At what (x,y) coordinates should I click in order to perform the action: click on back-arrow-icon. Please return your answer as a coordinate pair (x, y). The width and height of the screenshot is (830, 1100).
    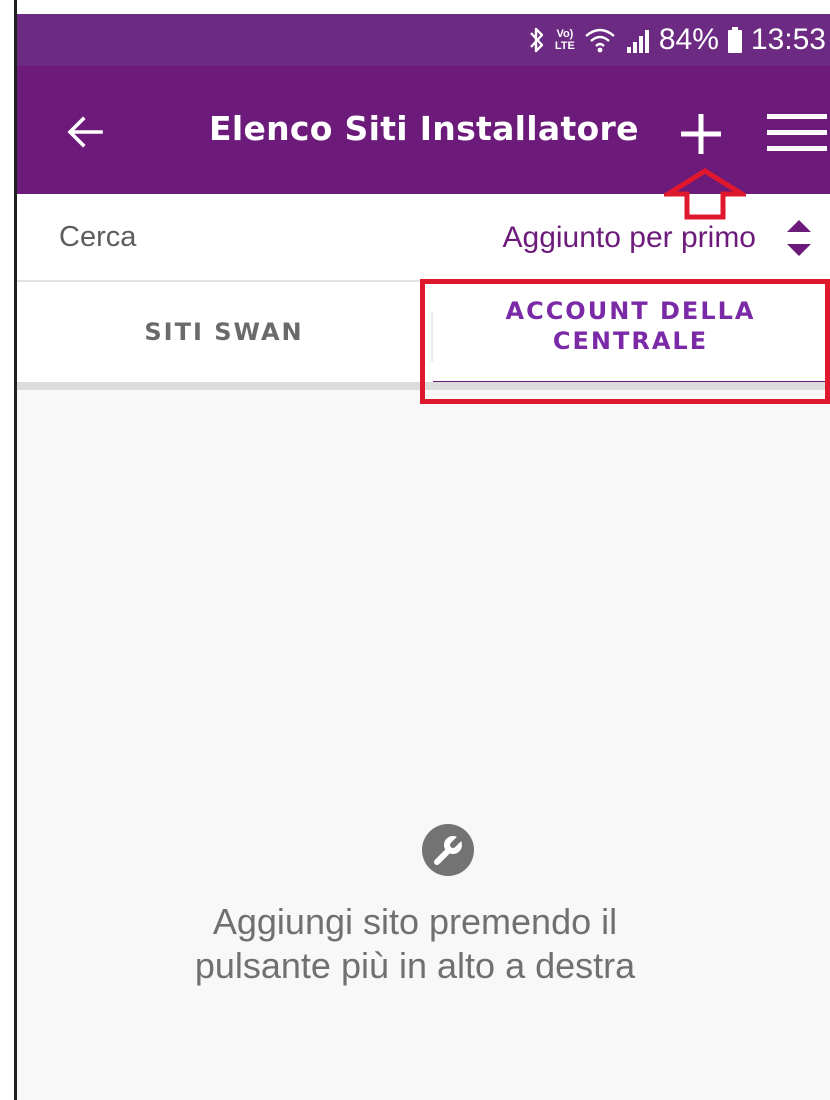
    Looking at the image, I should click on (85, 132).